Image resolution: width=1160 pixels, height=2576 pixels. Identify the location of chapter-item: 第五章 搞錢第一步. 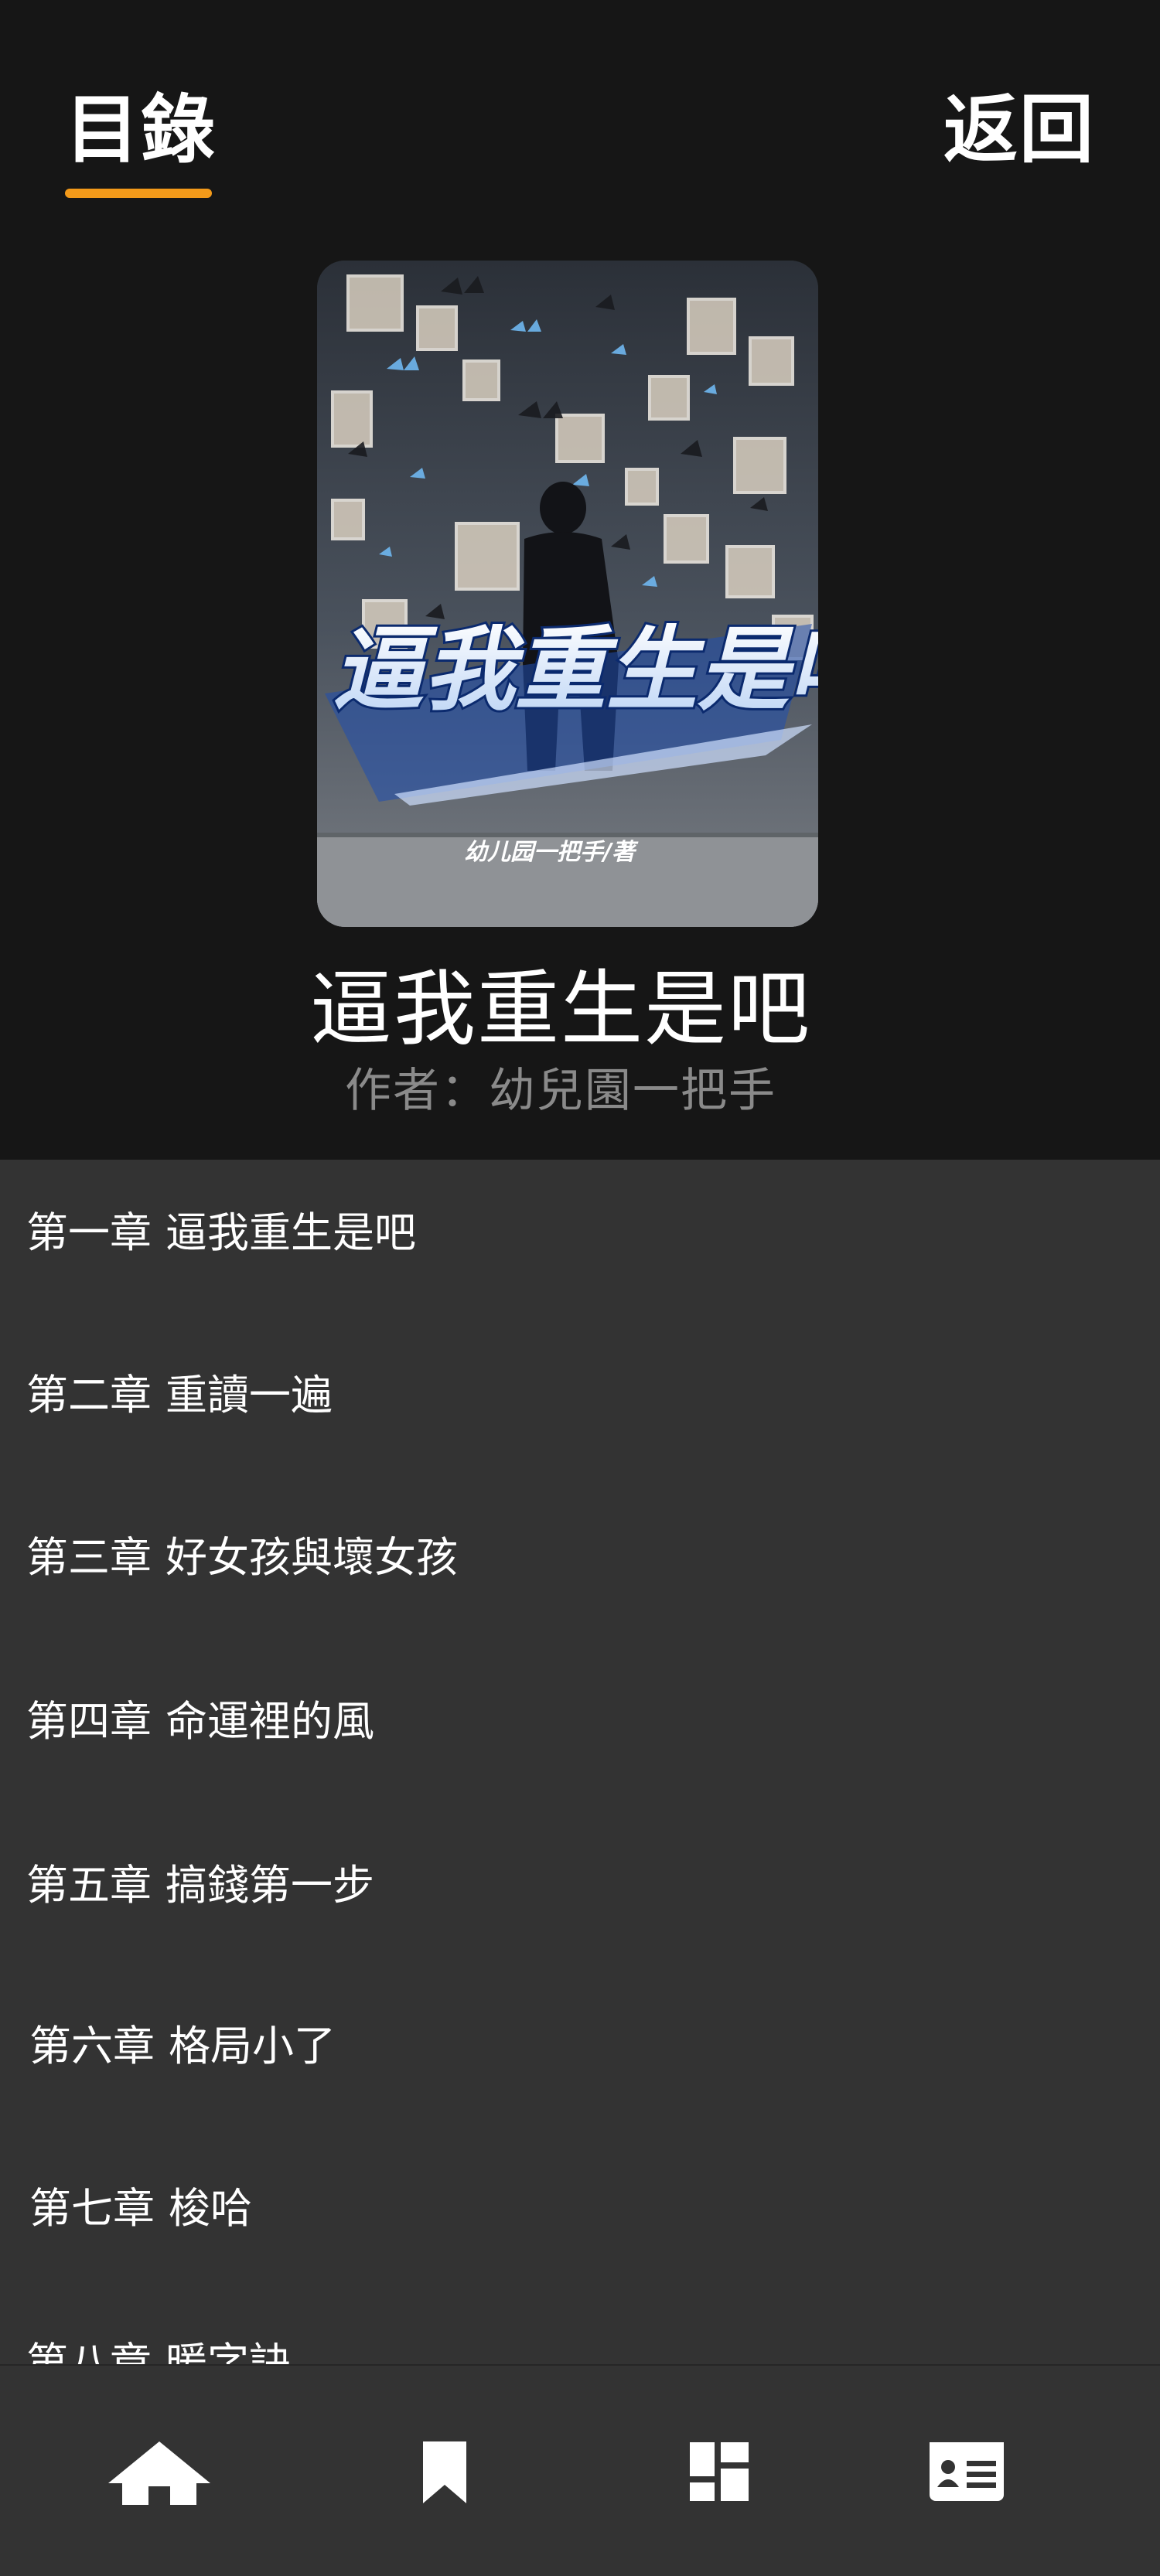
(200, 1885).